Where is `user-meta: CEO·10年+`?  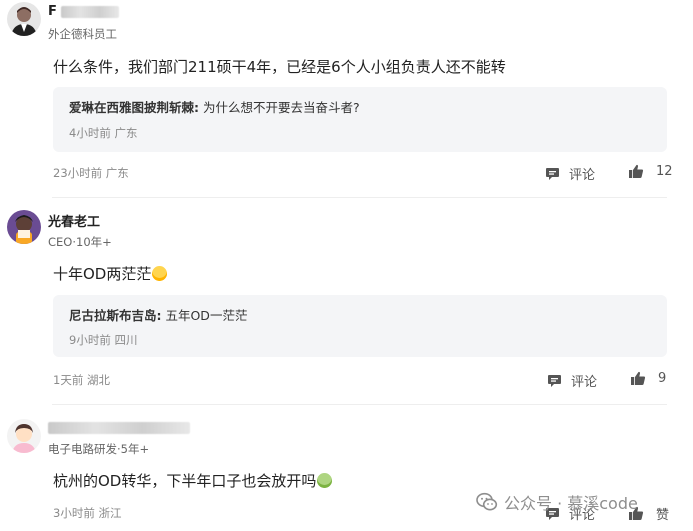
user-meta: CEO·10年+ is located at coordinates (80, 242).